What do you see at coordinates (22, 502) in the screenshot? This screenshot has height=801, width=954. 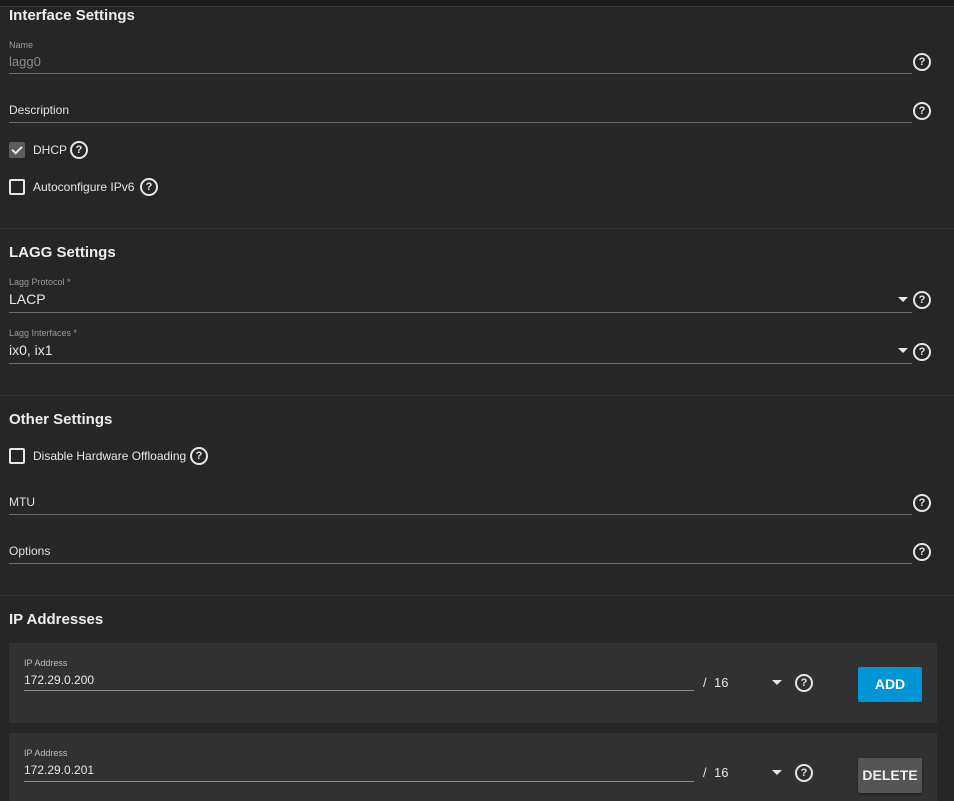 I see `mtu-placeholder: MTU` at bounding box center [22, 502].